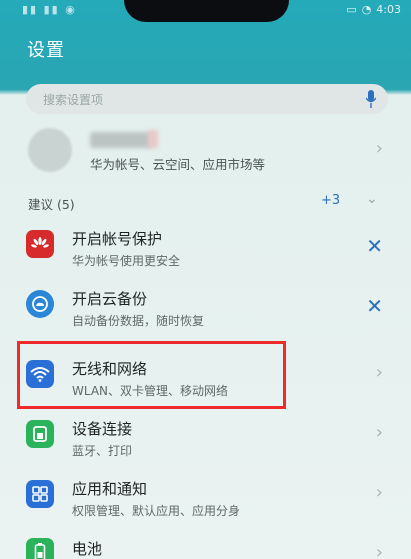 The width and height of the screenshot is (411, 559). What do you see at coordinates (373, 9) in the screenshot?
I see `status-icons-right: ▭ ◔ 4:03` at bounding box center [373, 9].